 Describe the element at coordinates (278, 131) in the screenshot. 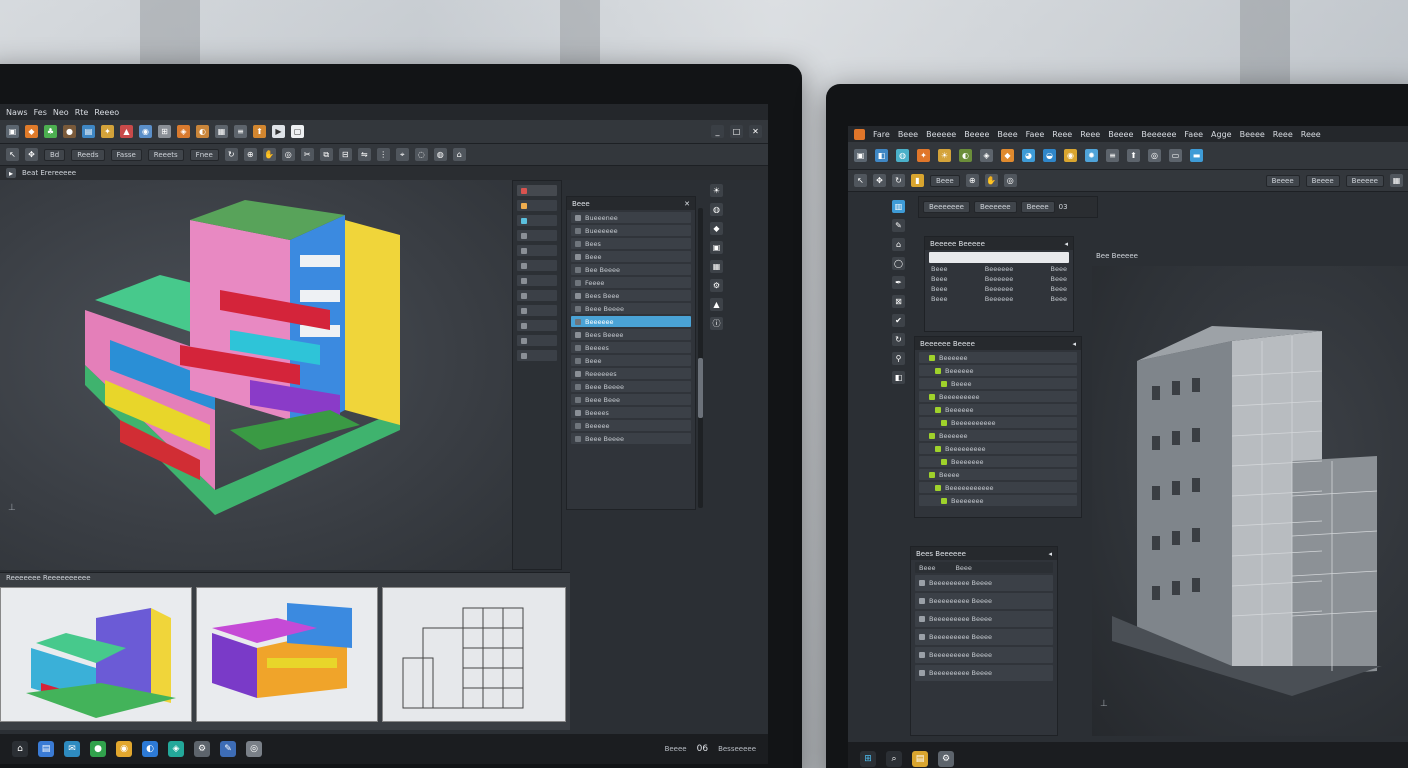

I see `play-icon: ▶` at that location.